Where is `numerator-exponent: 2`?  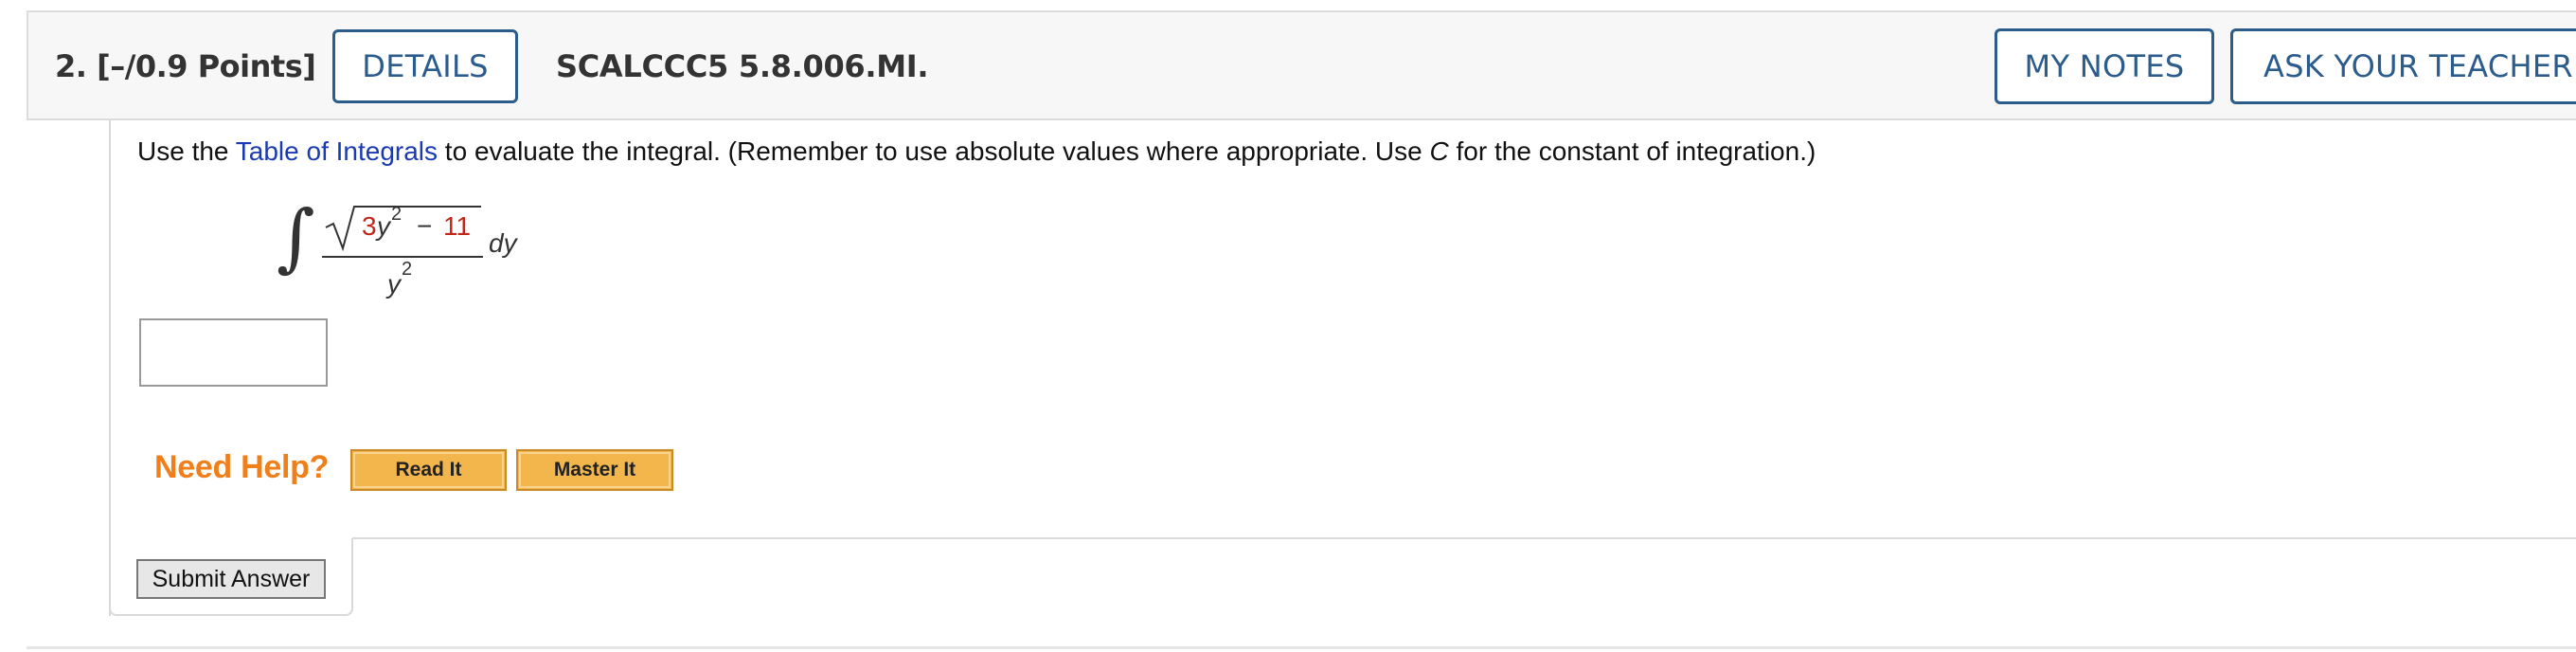
numerator-exponent: 2 is located at coordinates (396, 214).